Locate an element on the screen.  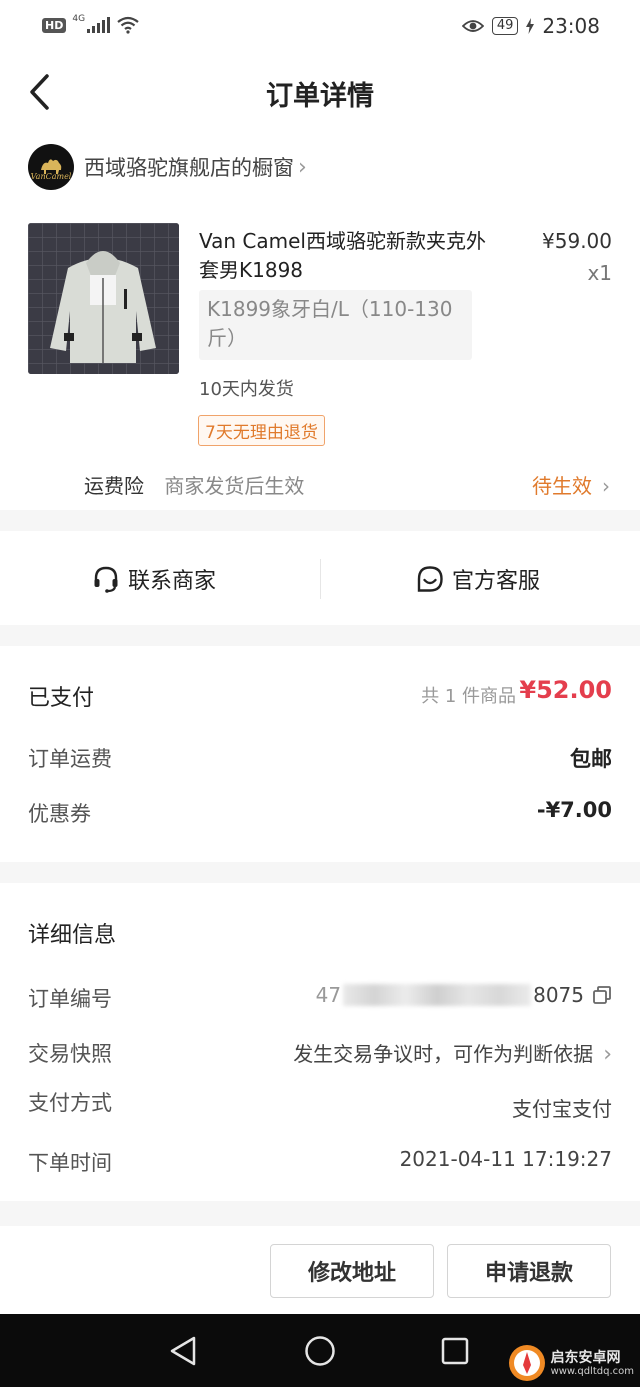
copy-icon is located at coordinates (602, 995).